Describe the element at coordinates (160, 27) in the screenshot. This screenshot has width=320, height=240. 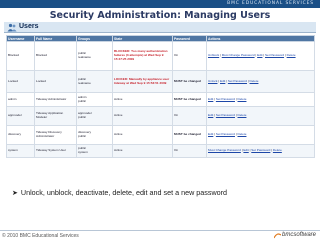
I see `panel-header: Users` at that location.